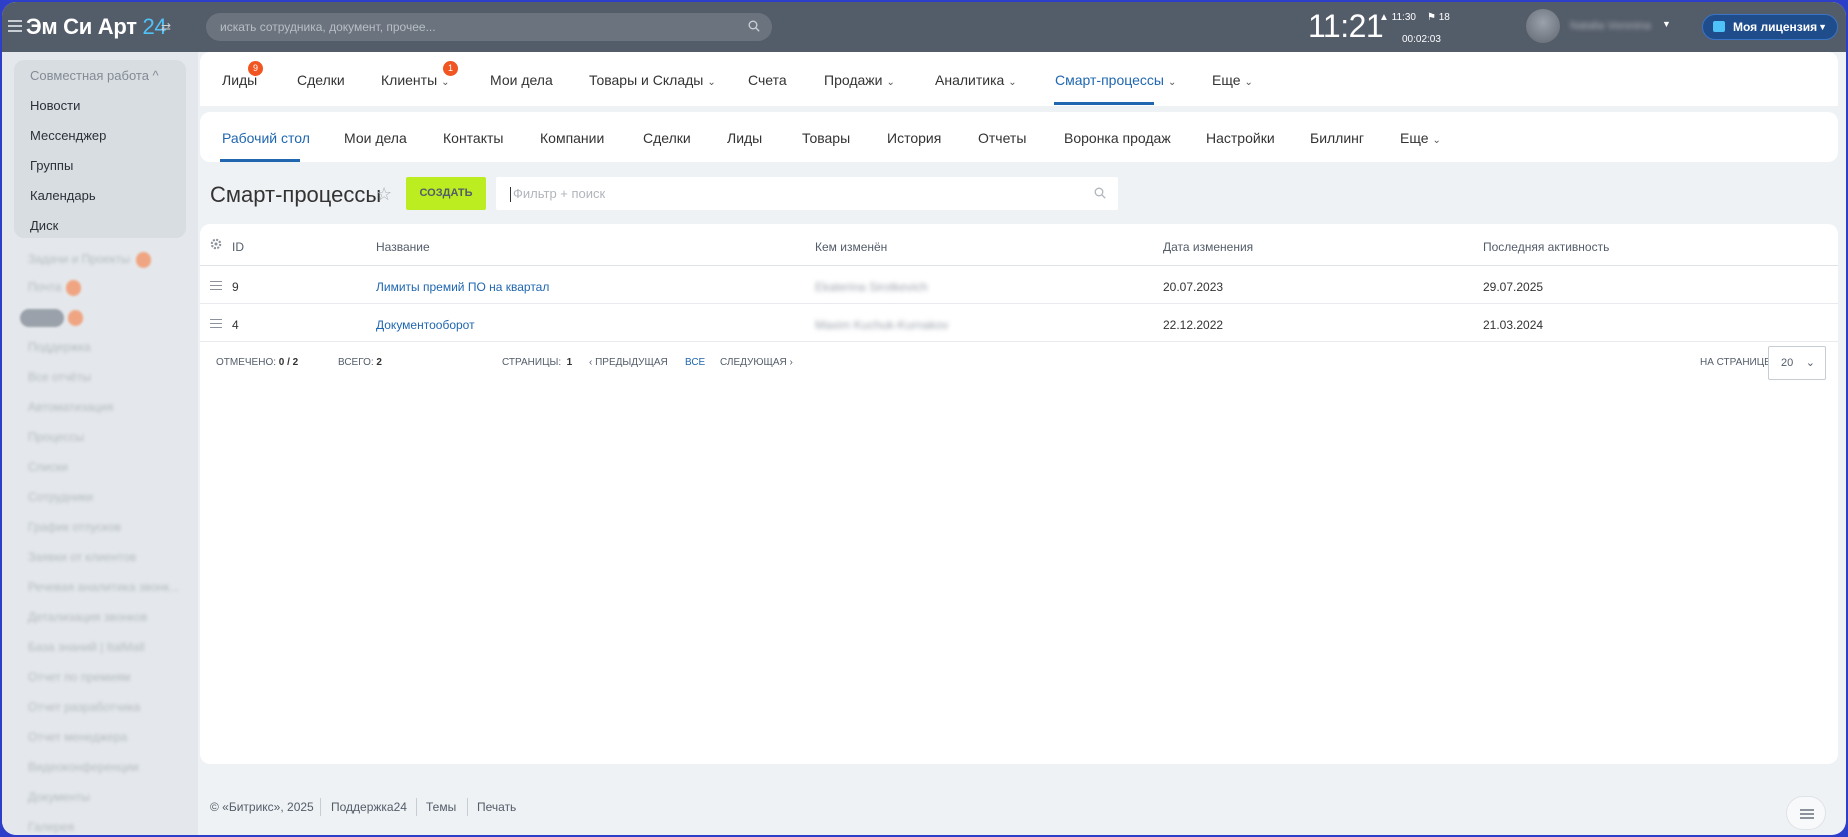 This screenshot has width=1848, height=837. What do you see at coordinates (87, 617) in the screenshot?
I see `sidebar-item: Детализация звонков` at bounding box center [87, 617].